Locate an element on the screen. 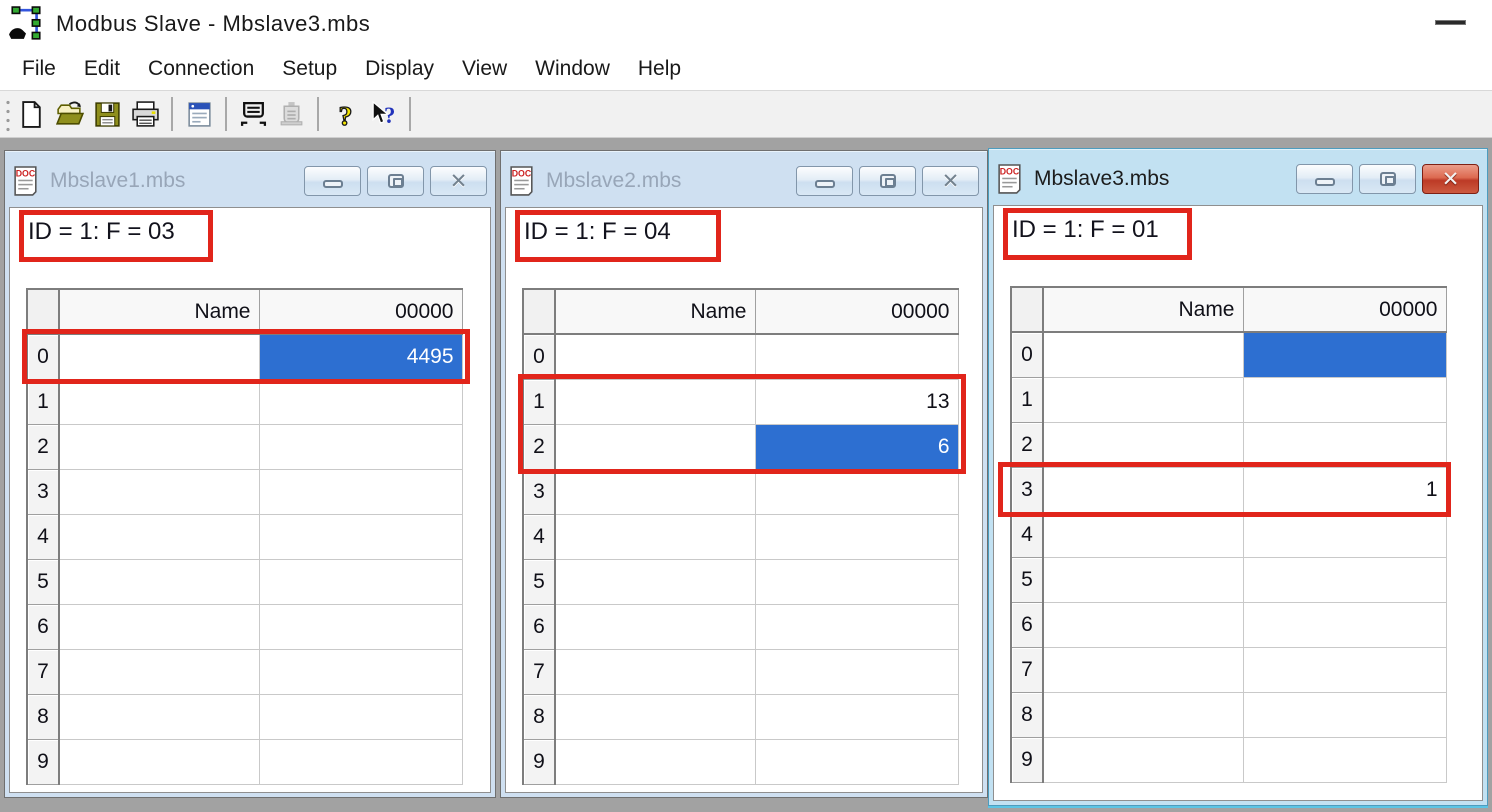 The image size is (1492, 812). child-titlebar: DOC Mbslave3.mbs ✕ is located at coordinates (1238, 179).